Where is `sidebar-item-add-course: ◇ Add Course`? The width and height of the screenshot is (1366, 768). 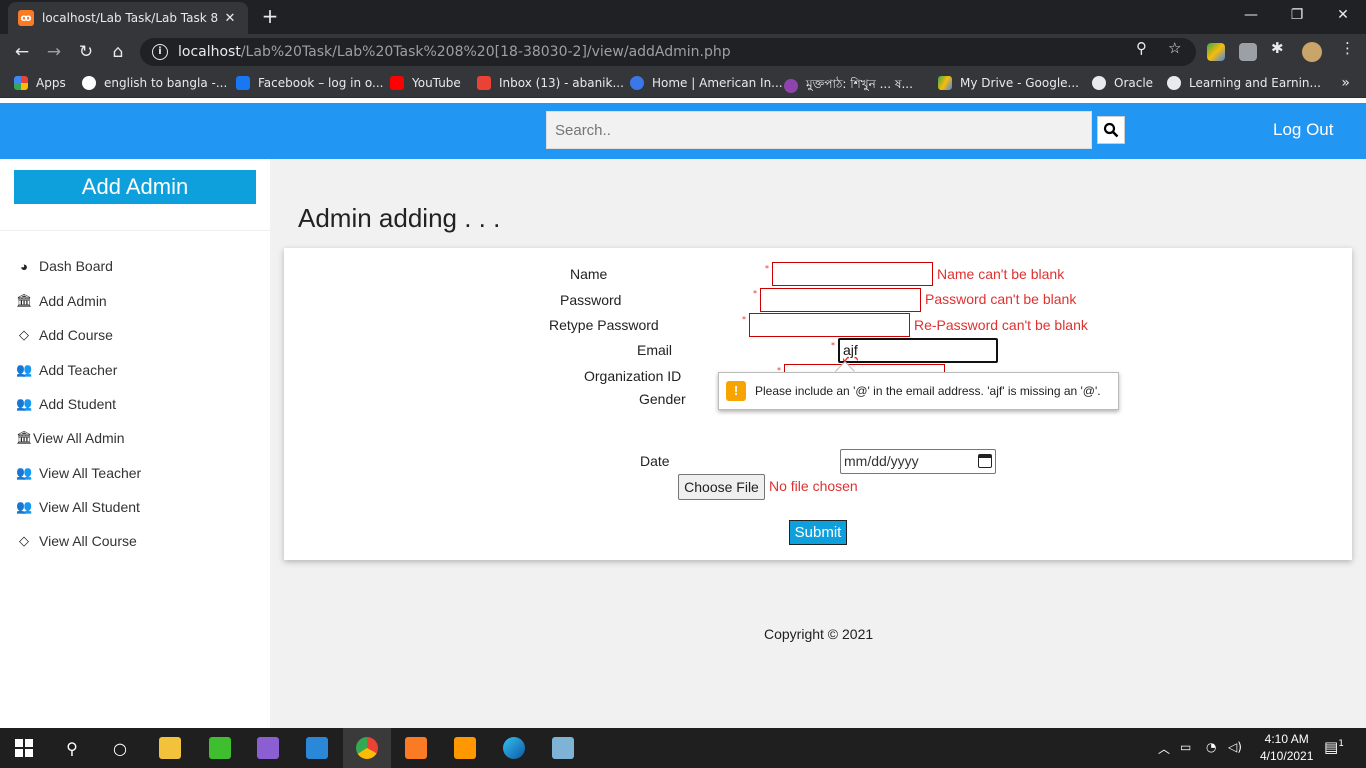
sidebar-item-add-course: ◇ Add Course is located at coordinates (64, 335).